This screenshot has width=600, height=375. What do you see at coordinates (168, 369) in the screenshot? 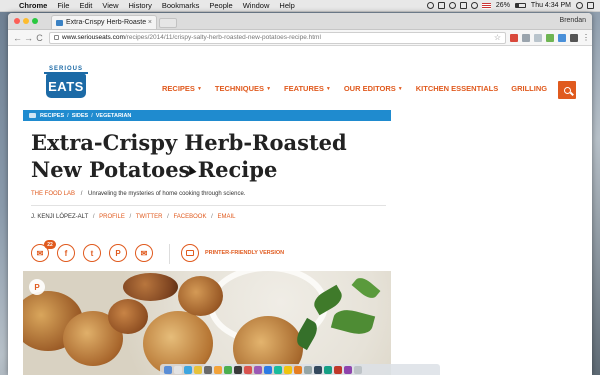
I see `finder-icon` at bounding box center [168, 369].